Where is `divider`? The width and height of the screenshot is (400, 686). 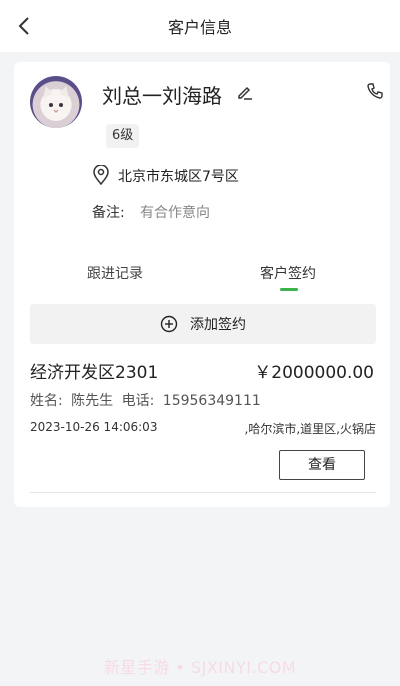 divider is located at coordinates (203, 492).